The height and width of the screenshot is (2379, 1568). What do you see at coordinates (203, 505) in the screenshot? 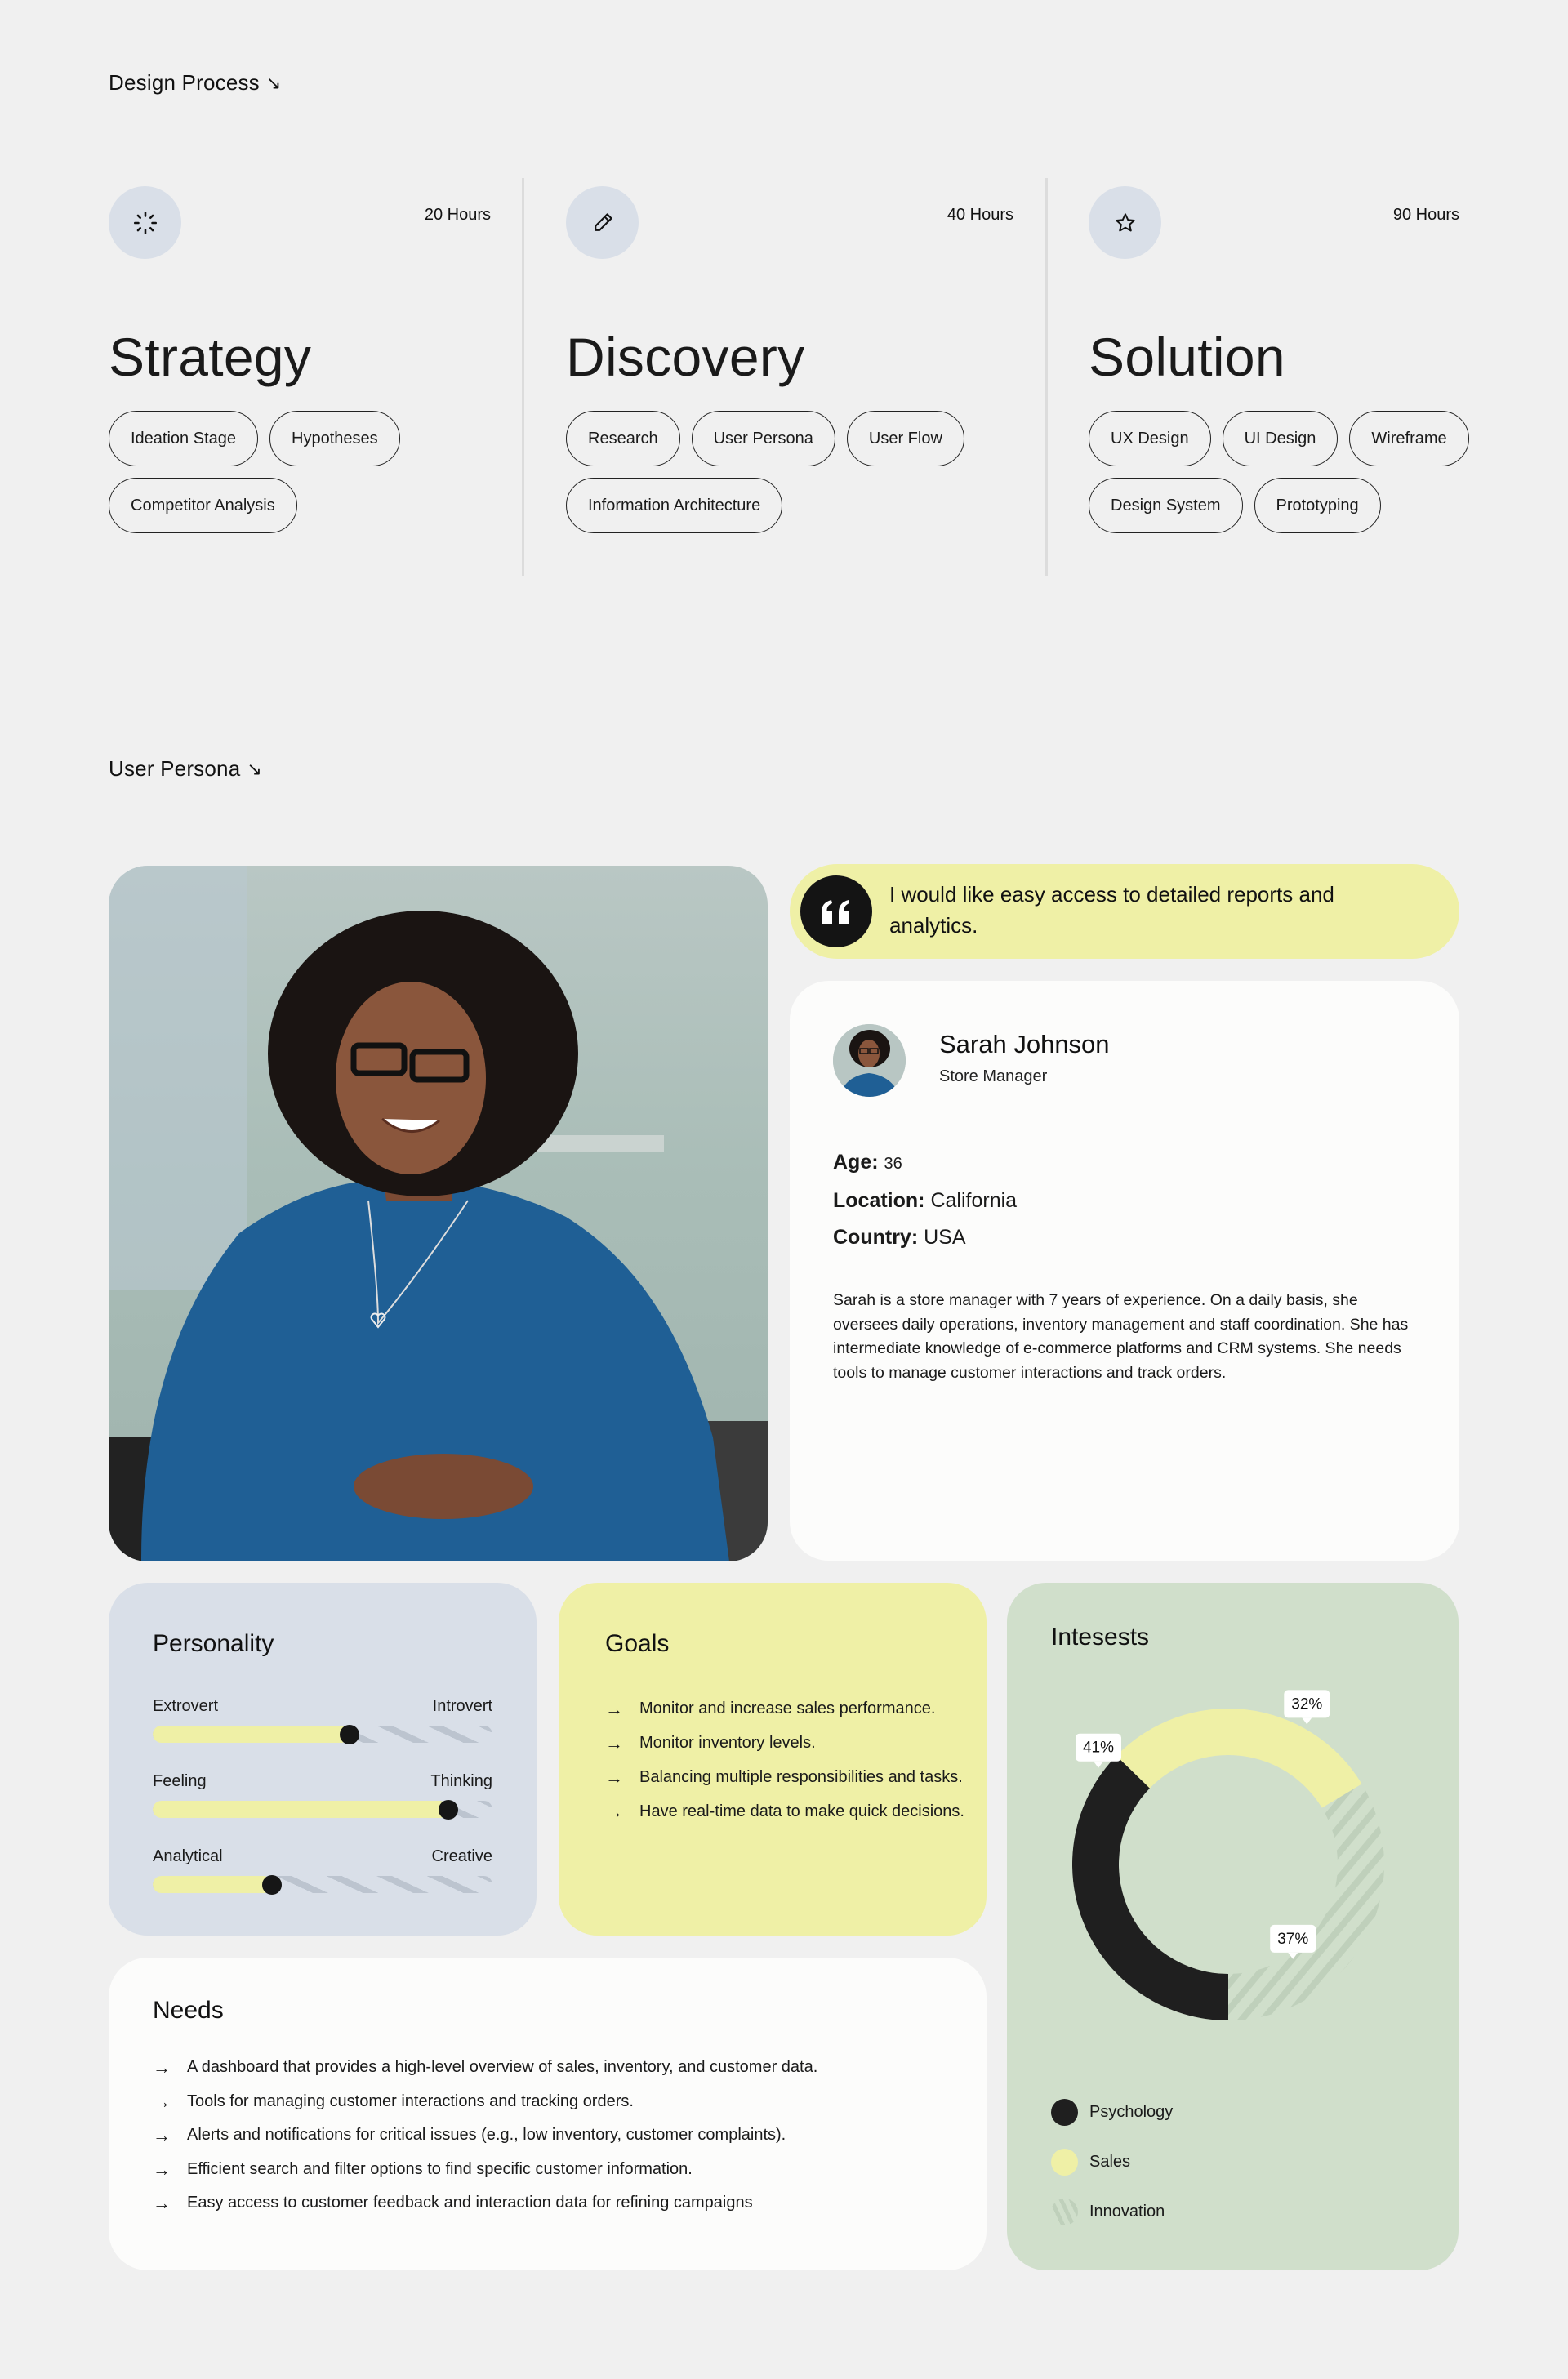
I see `tag-chip: Competitor Analysis` at bounding box center [203, 505].